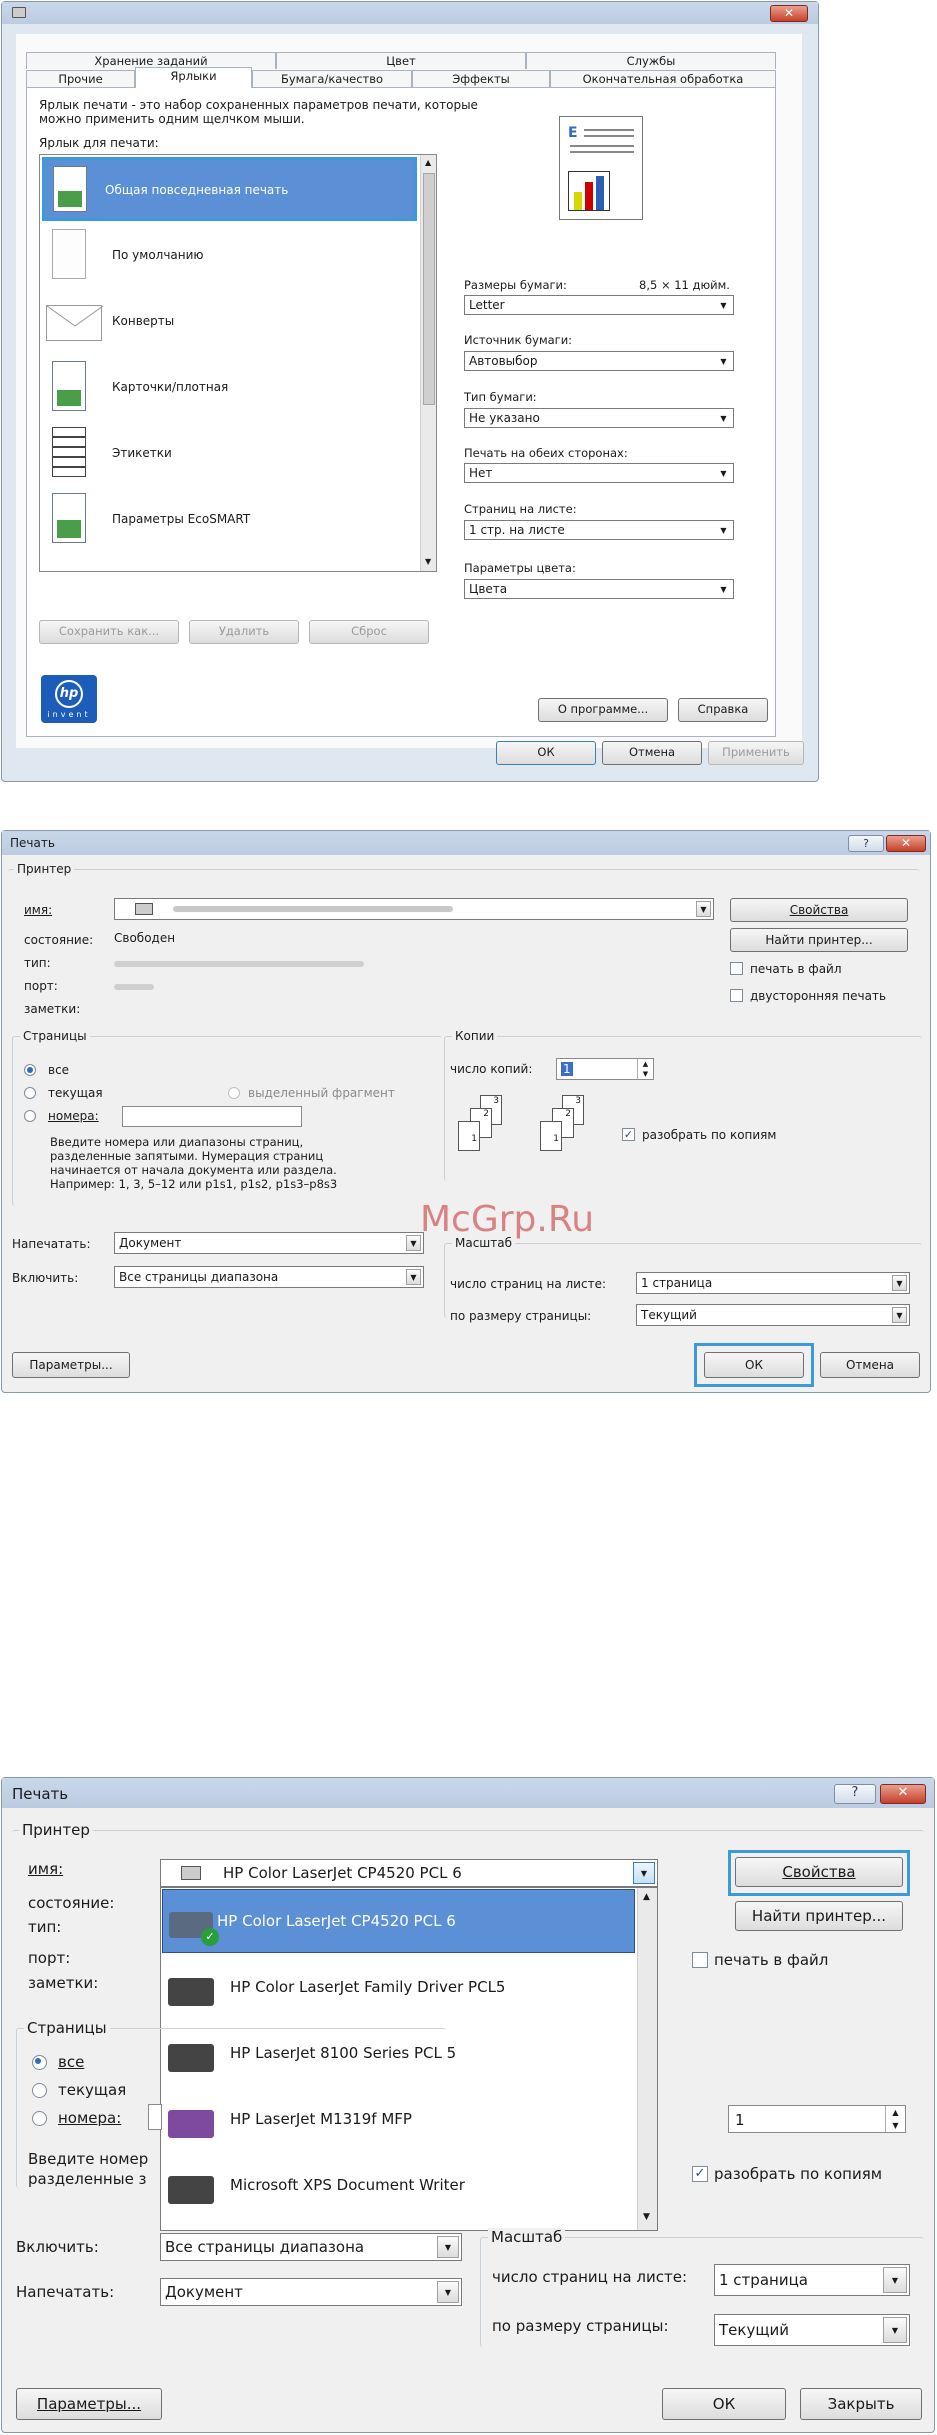  I want to click on page-preview: E, so click(601, 168).